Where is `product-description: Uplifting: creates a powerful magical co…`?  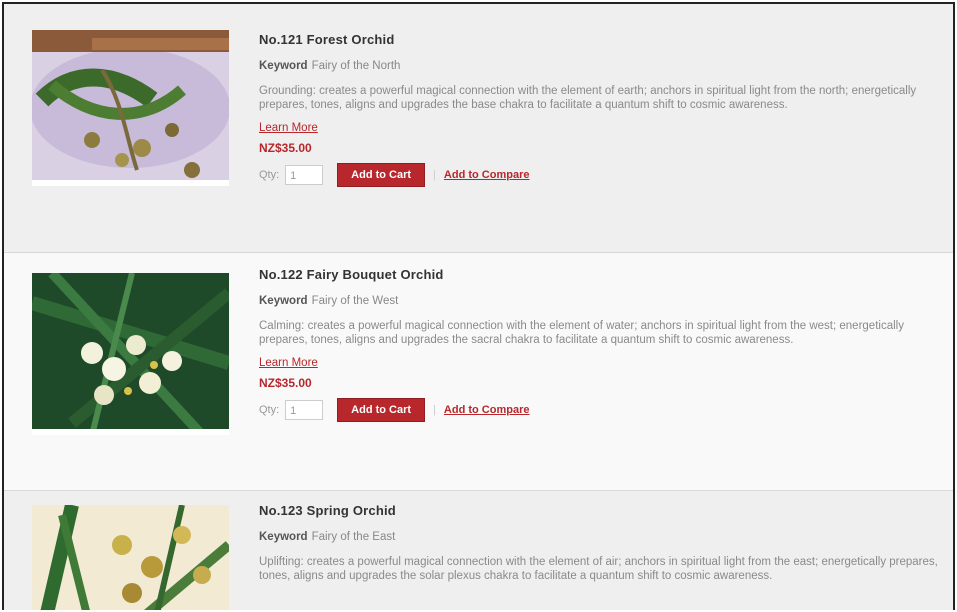
product-description: Uplifting: creates a powerful magical co… is located at coordinates (598, 569).